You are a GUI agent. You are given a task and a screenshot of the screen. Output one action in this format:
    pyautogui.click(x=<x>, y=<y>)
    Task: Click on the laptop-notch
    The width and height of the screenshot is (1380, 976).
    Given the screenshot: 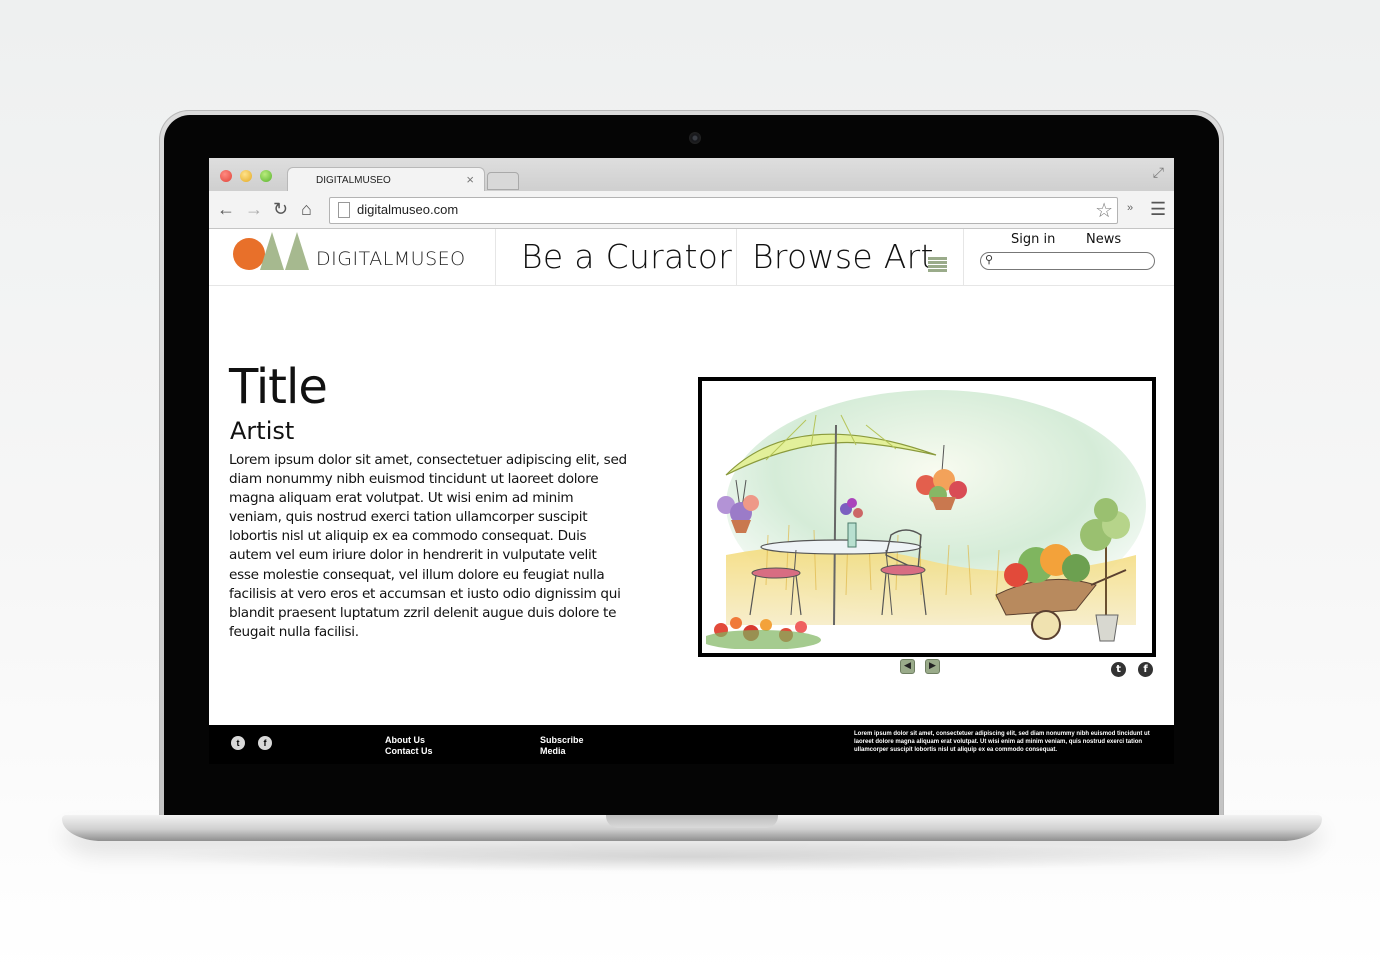 What is the action you would take?
    pyautogui.click(x=692, y=821)
    